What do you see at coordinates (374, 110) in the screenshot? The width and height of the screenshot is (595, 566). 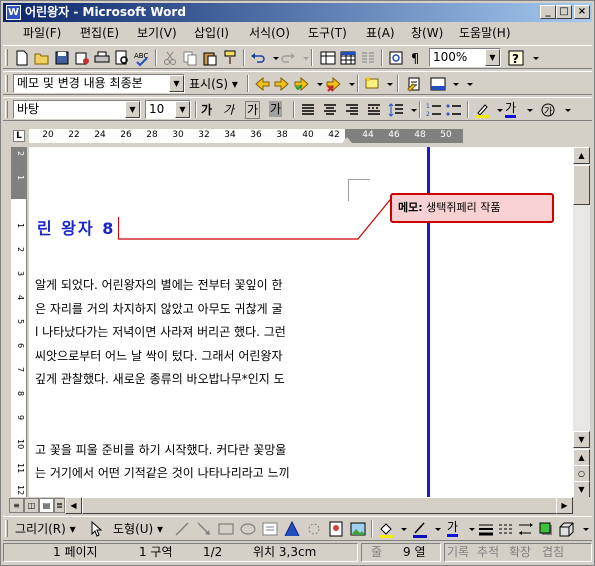 I see `distributed-icon` at bounding box center [374, 110].